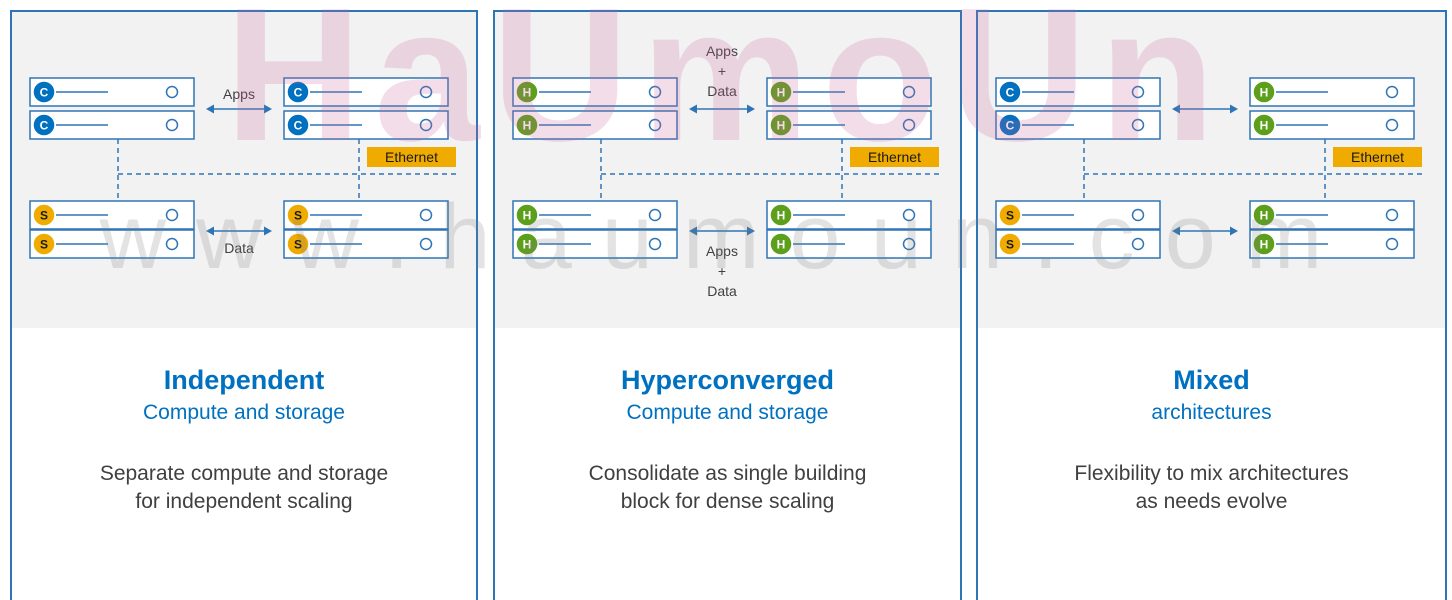  What do you see at coordinates (244, 380) in the screenshot?
I see `panel-heading: Independent` at bounding box center [244, 380].